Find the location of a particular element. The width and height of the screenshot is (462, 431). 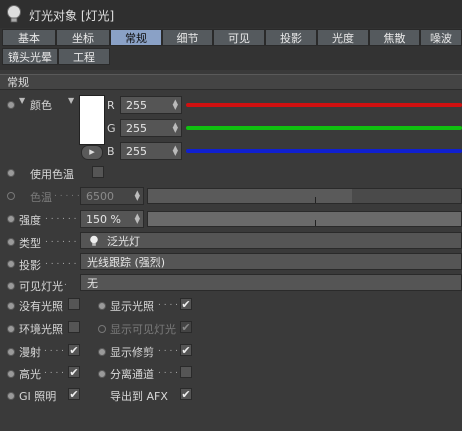

separate-pass-checkbox is located at coordinates (186, 372).